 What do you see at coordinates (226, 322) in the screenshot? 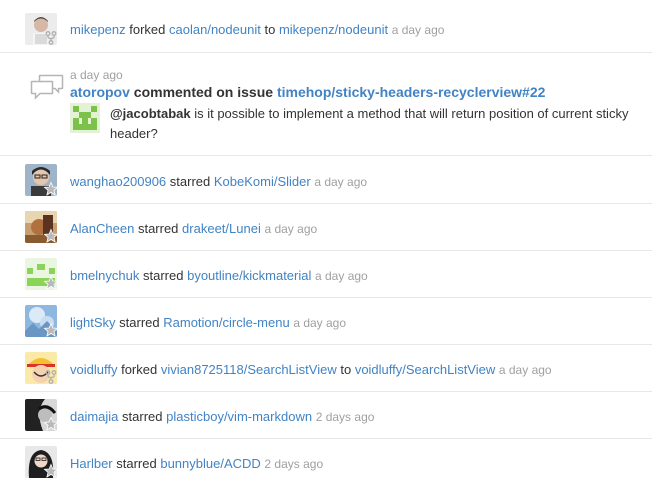
I see `repo-link: Ramotion/circle-menu` at bounding box center [226, 322].